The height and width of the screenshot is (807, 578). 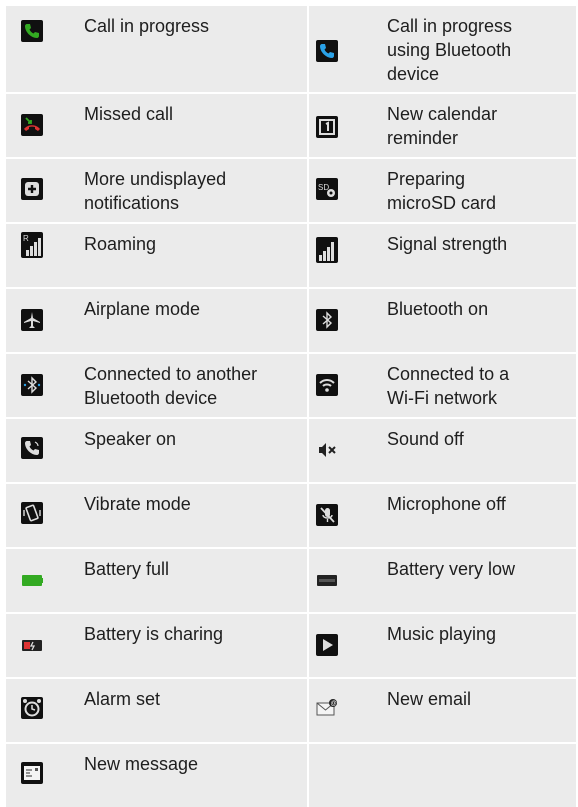 What do you see at coordinates (26, 238) in the screenshot?
I see `svg-text: R` at bounding box center [26, 238].